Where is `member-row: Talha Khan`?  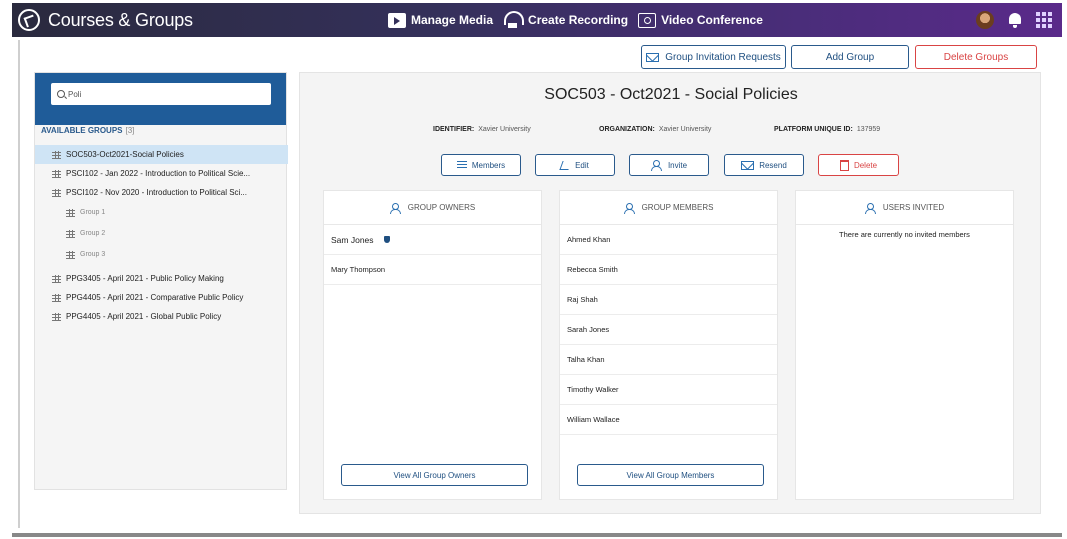
member-row: Talha Khan is located at coordinates (668, 360).